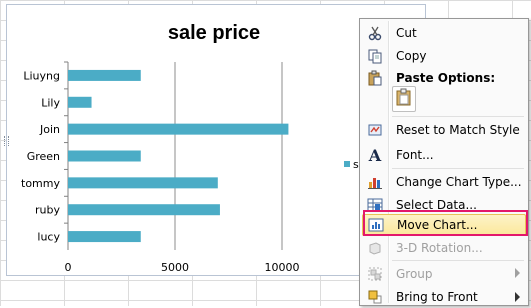 Image resolution: width=531 pixels, height=308 pixels. What do you see at coordinates (68, 267) in the screenshot?
I see `x-tick-label: 0` at bounding box center [68, 267].